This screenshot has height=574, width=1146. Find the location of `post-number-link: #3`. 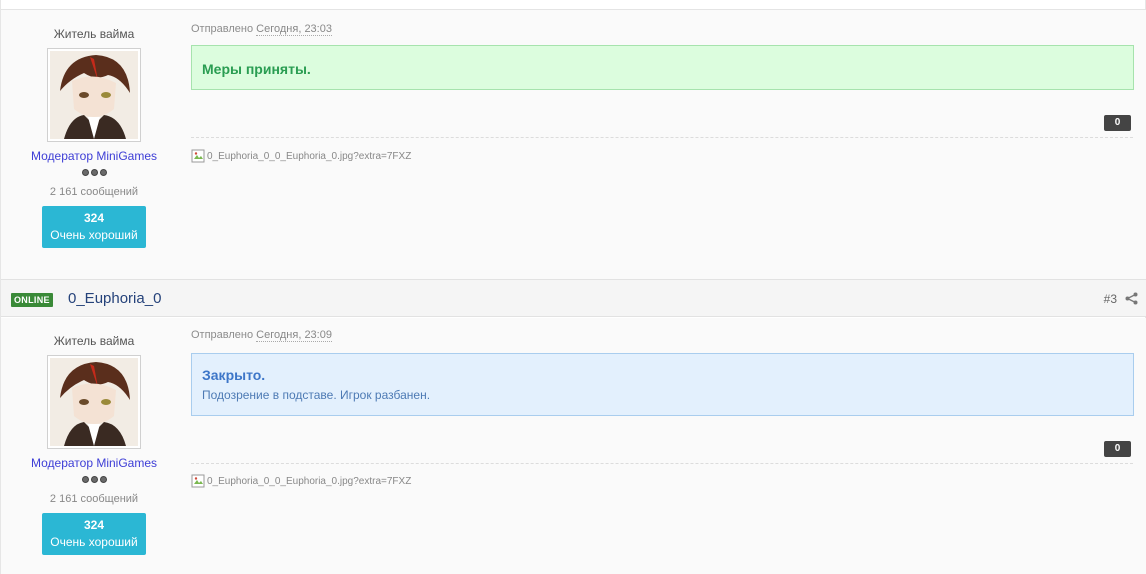

post-number-link: #3 is located at coordinates (1110, 299).